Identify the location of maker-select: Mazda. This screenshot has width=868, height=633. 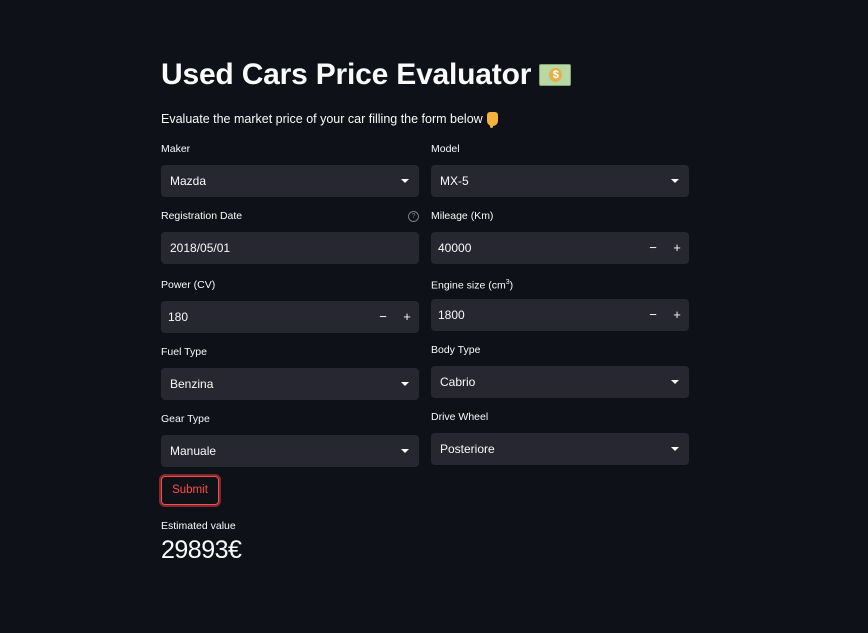
(290, 181).